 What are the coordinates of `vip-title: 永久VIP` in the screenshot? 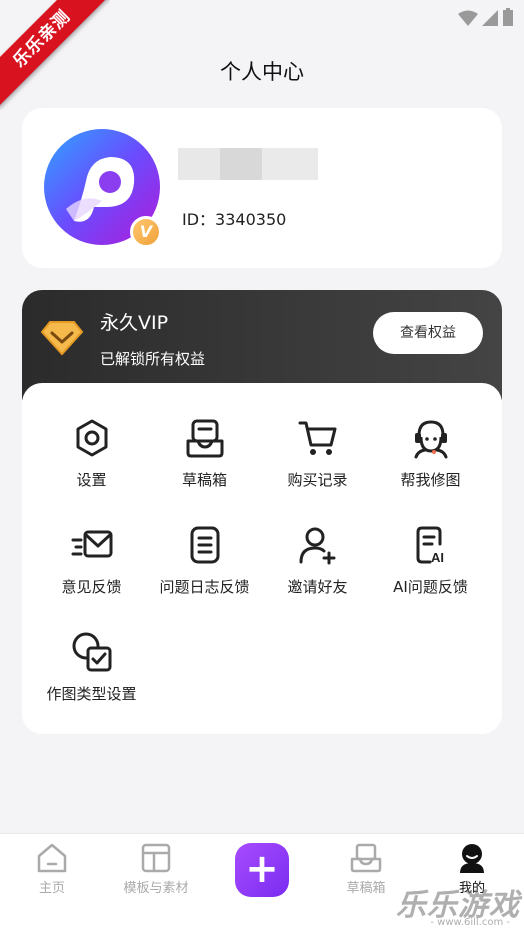 It's located at (134, 323).